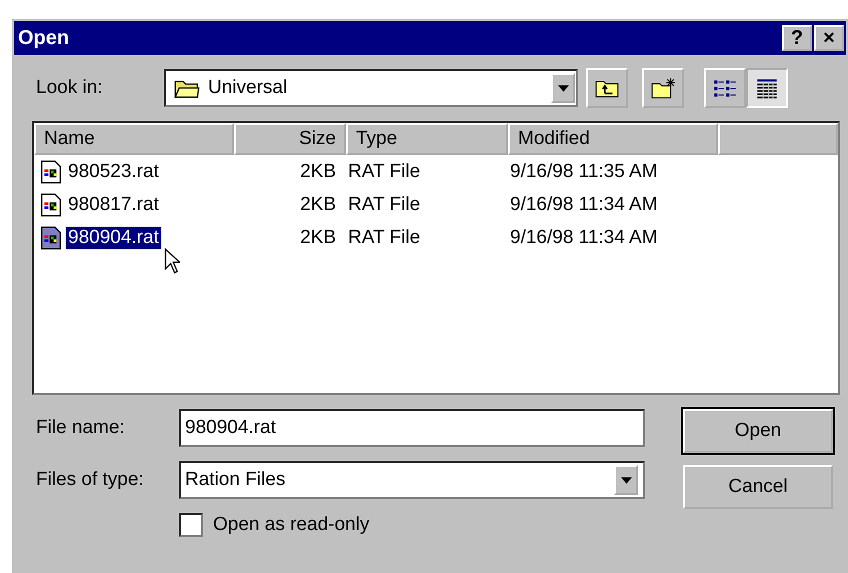 Image resolution: width=848 pixels, height=573 pixels. I want to click on look-in-dropdown: Universal, so click(371, 88).